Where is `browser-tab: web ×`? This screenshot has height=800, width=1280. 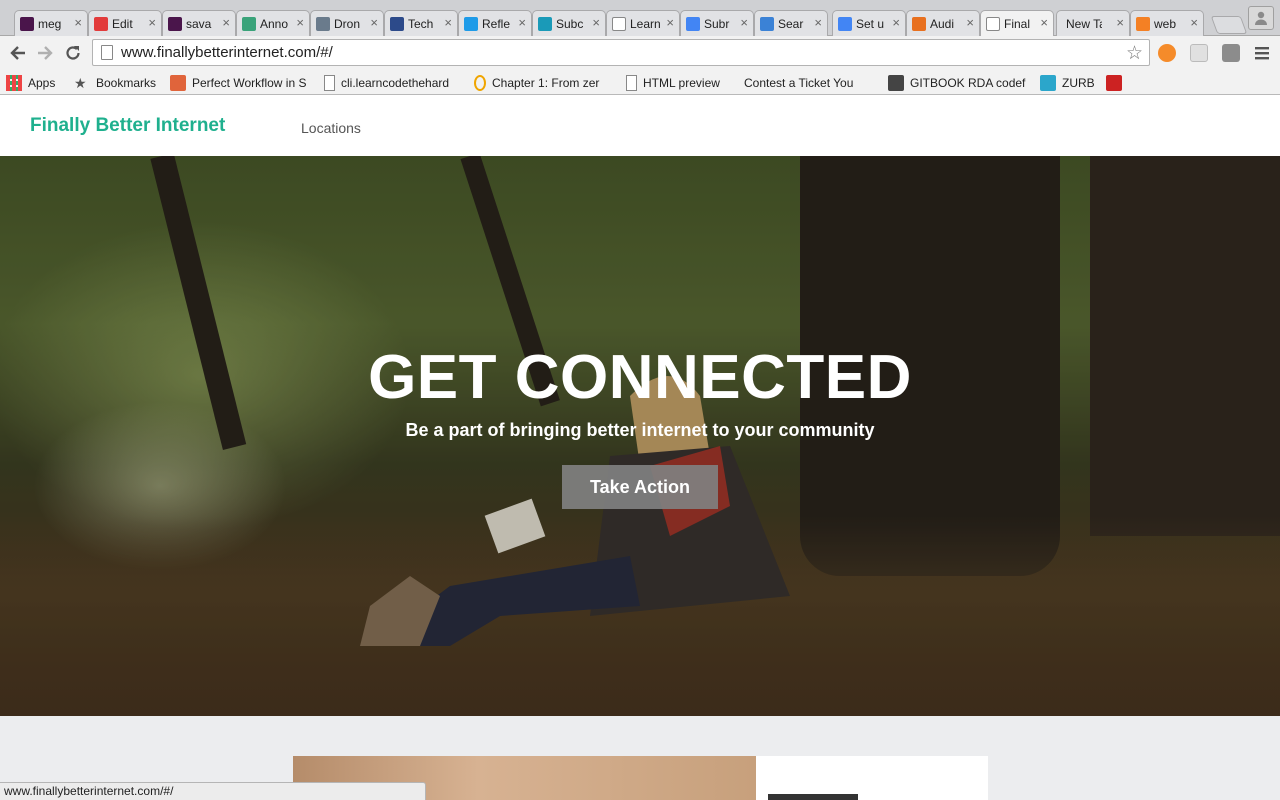
browser-tab: web × is located at coordinates (1167, 23).